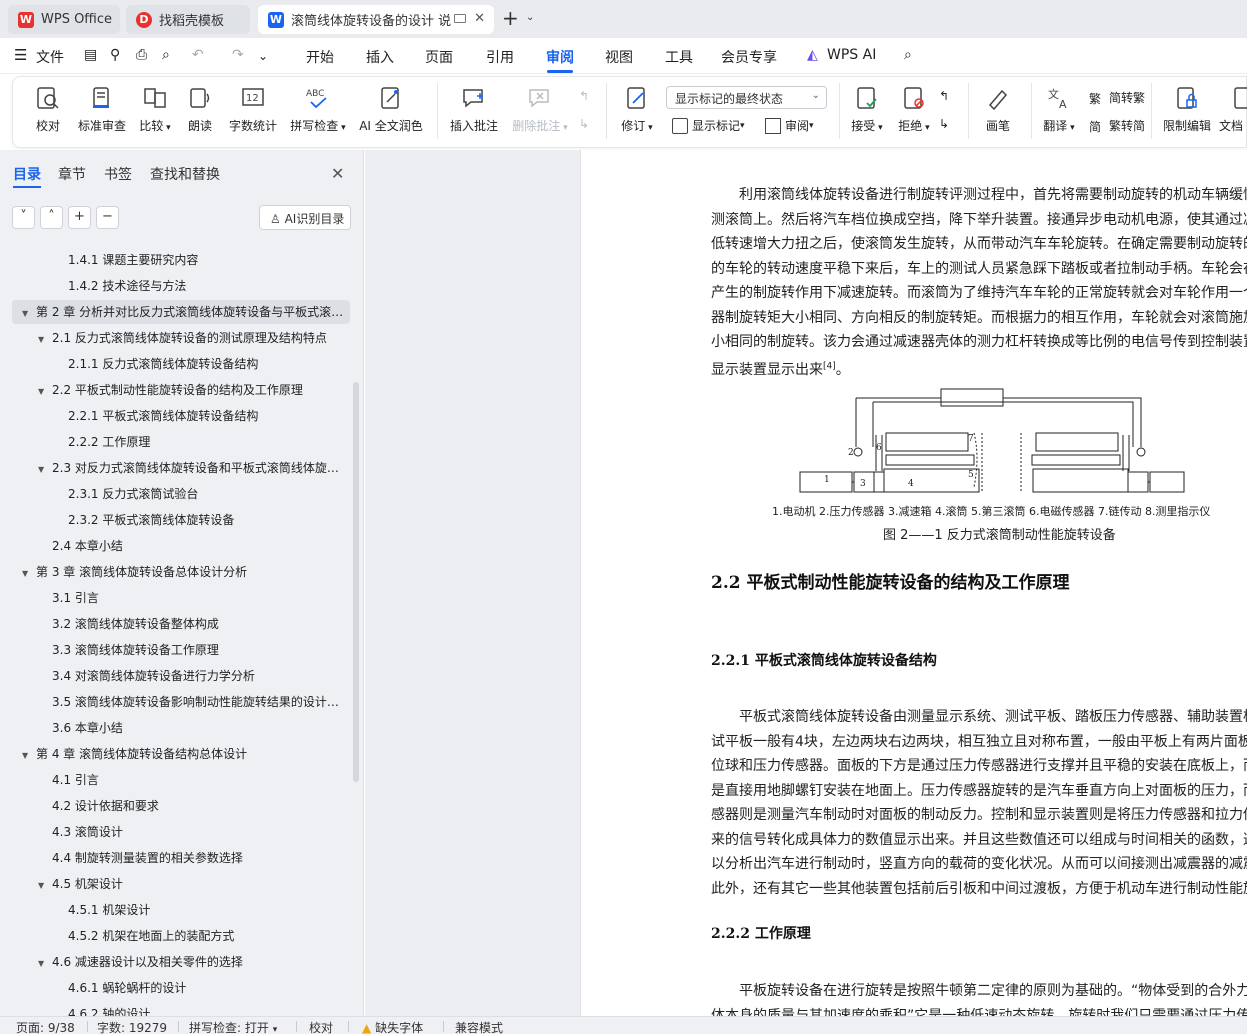 This screenshot has height=1036, width=1247. I want to click on reject-button: 拒绝 ▾, so click(914, 109).